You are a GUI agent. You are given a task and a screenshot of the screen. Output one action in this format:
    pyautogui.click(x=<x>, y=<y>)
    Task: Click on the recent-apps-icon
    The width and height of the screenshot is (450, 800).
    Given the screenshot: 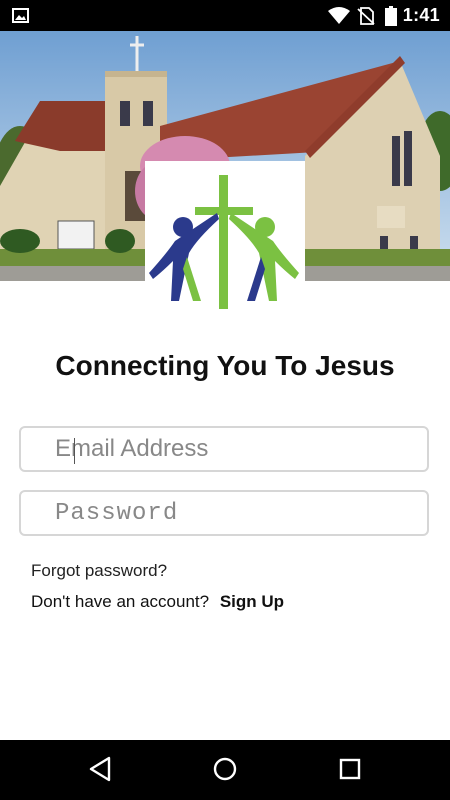 What is the action you would take?
    pyautogui.click(x=350, y=769)
    